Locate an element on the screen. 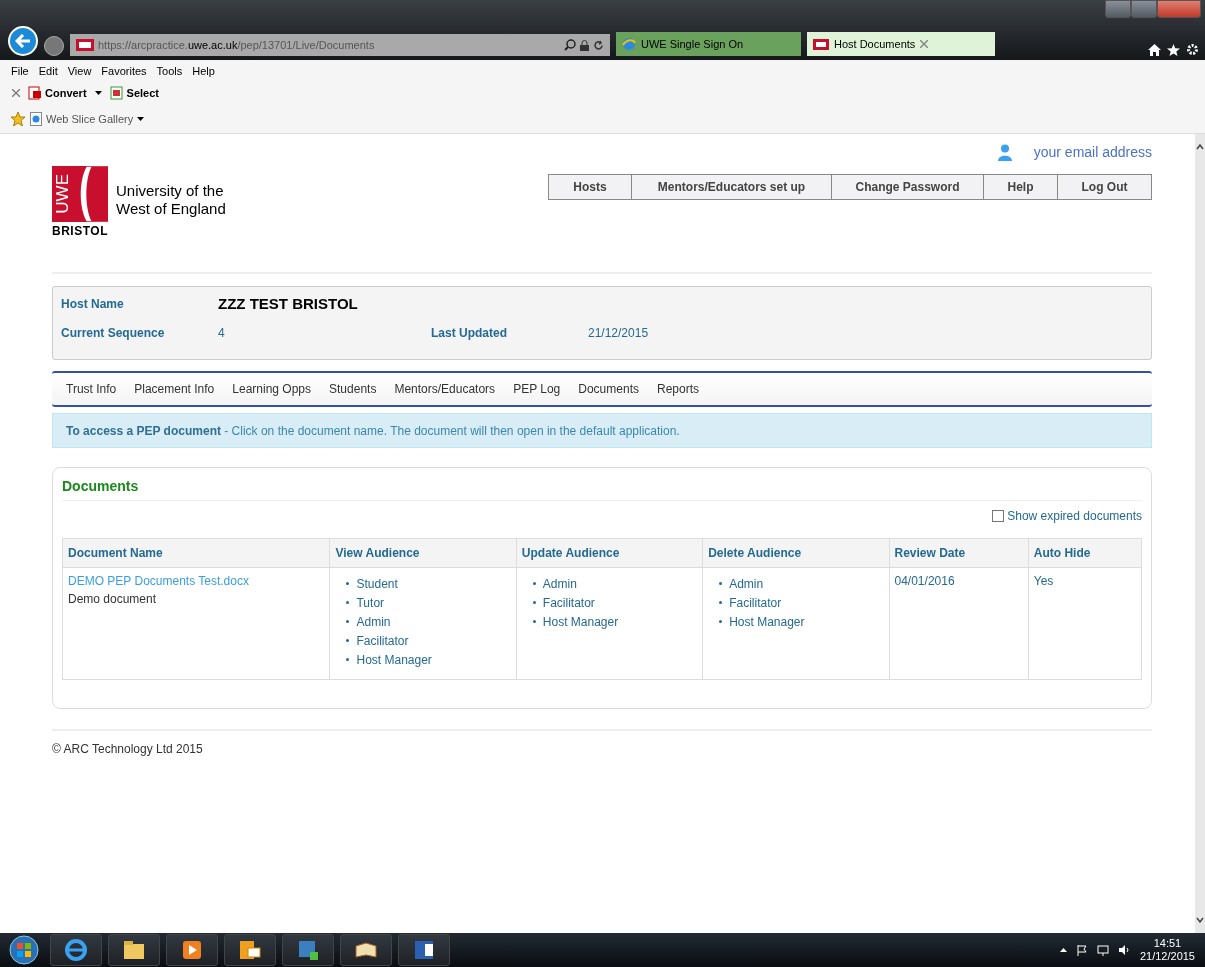 Image resolution: width=1205 pixels, height=967 pixels. column-header: Review Date is located at coordinates (959, 553).